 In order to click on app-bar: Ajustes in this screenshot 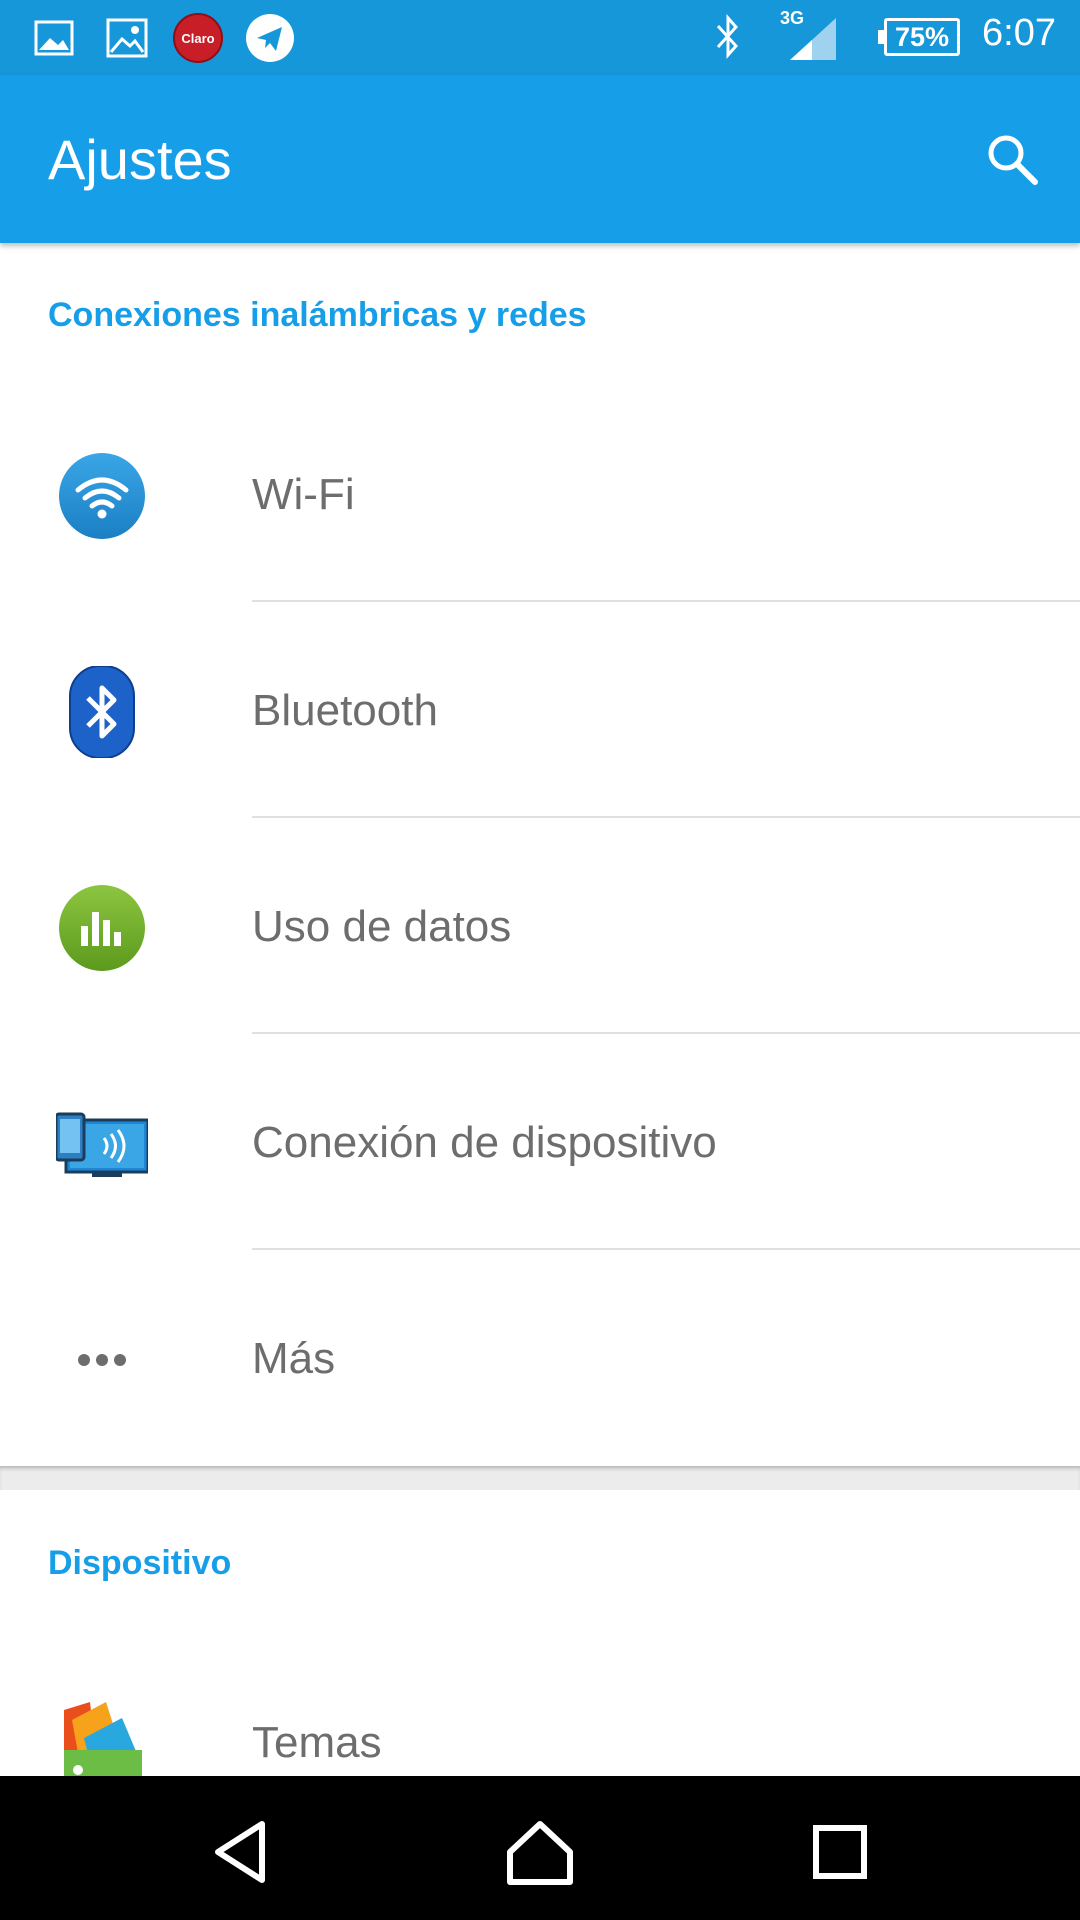, I will do `click(540, 159)`.